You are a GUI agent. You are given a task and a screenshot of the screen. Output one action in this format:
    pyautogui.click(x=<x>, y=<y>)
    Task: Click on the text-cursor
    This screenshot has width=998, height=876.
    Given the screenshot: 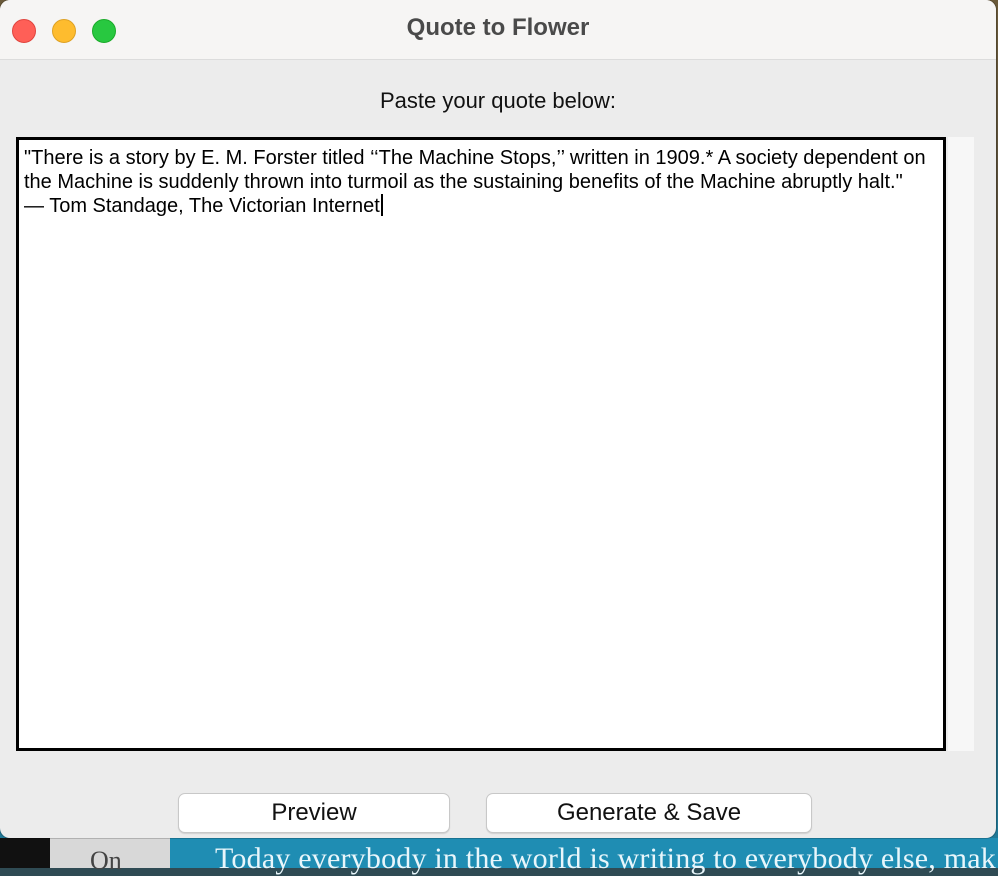 What is the action you would take?
    pyautogui.click(x=381, y=205)
    